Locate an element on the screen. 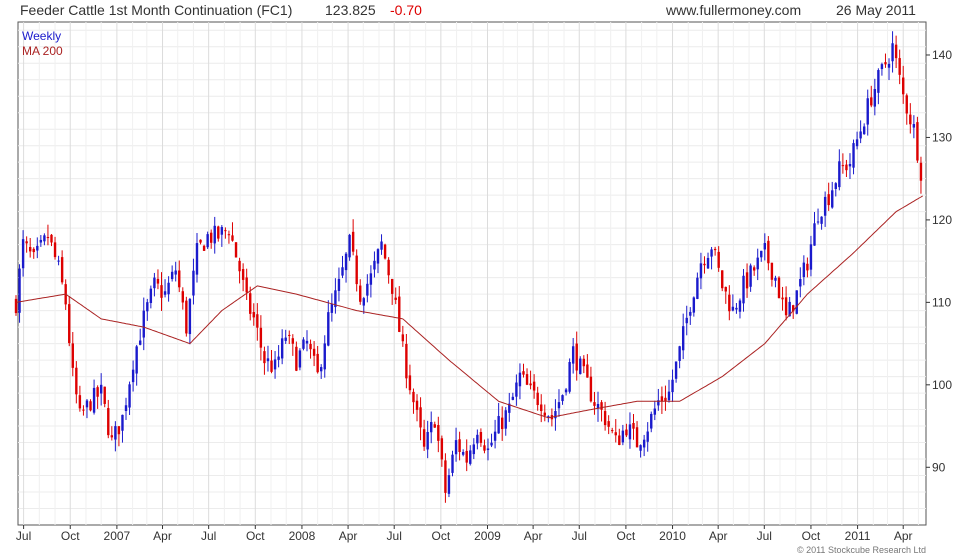 Image resolution: width=980 pixels, height=560 pixels. y-tick-label: 120 is located at coordinates (942, 220).